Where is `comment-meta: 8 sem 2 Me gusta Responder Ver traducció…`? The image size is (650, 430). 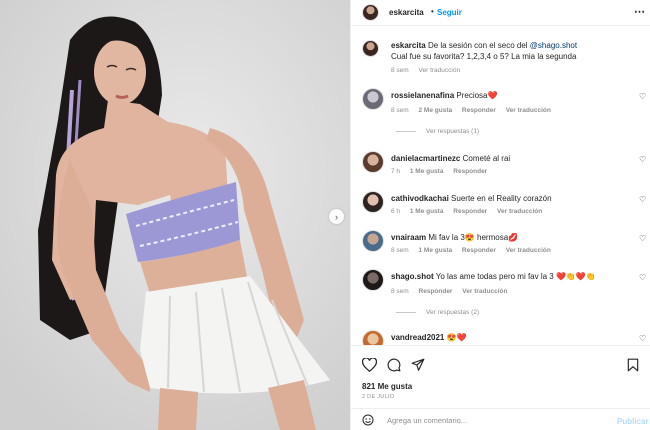 comment-meta: 8 sem 2 Me gusta Responder Ver traducció… is located at coordinates (475, 110).